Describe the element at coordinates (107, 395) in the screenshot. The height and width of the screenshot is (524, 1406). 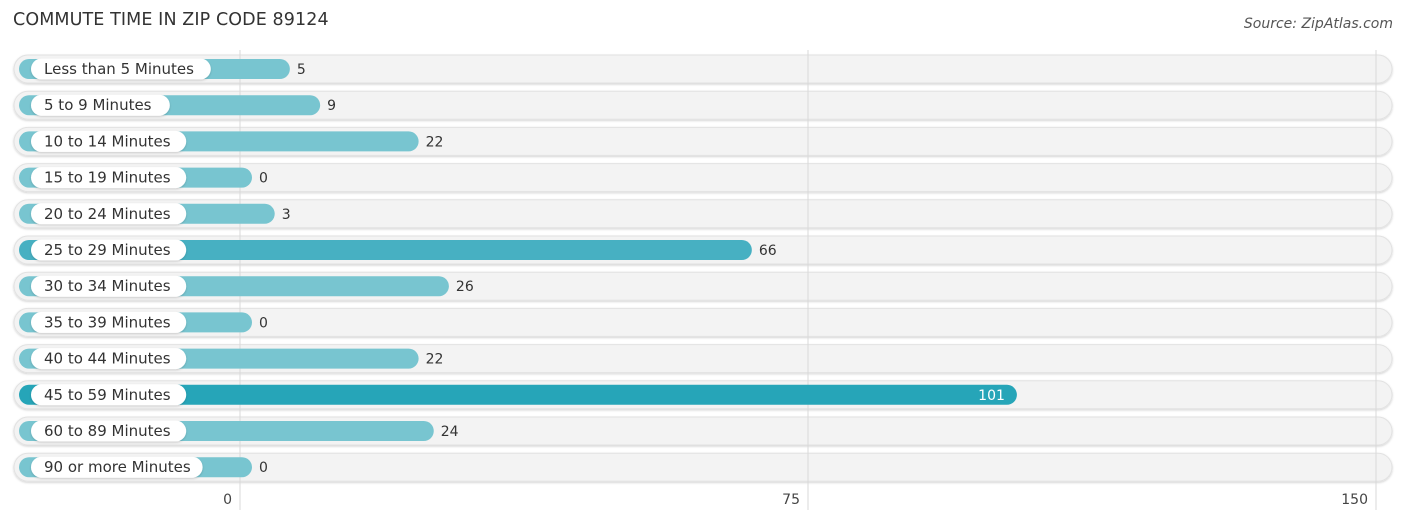
I see `category-label: 45 to 59 Minutes` at that location.